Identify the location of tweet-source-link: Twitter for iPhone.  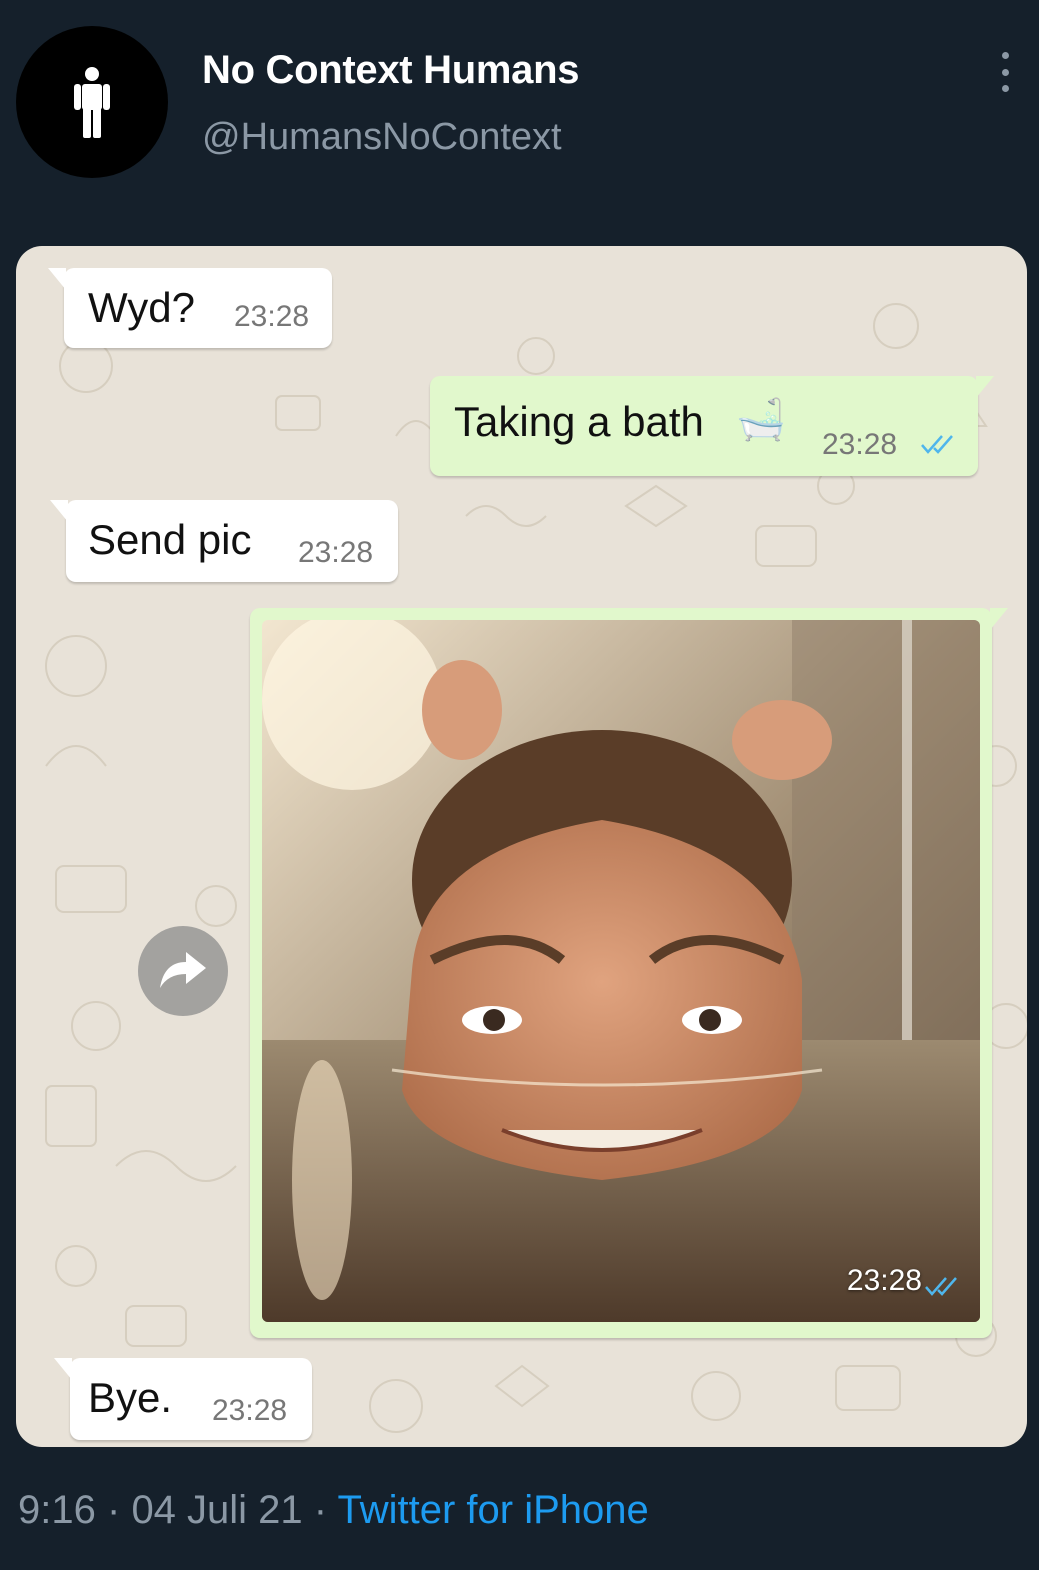
(493, 1510).